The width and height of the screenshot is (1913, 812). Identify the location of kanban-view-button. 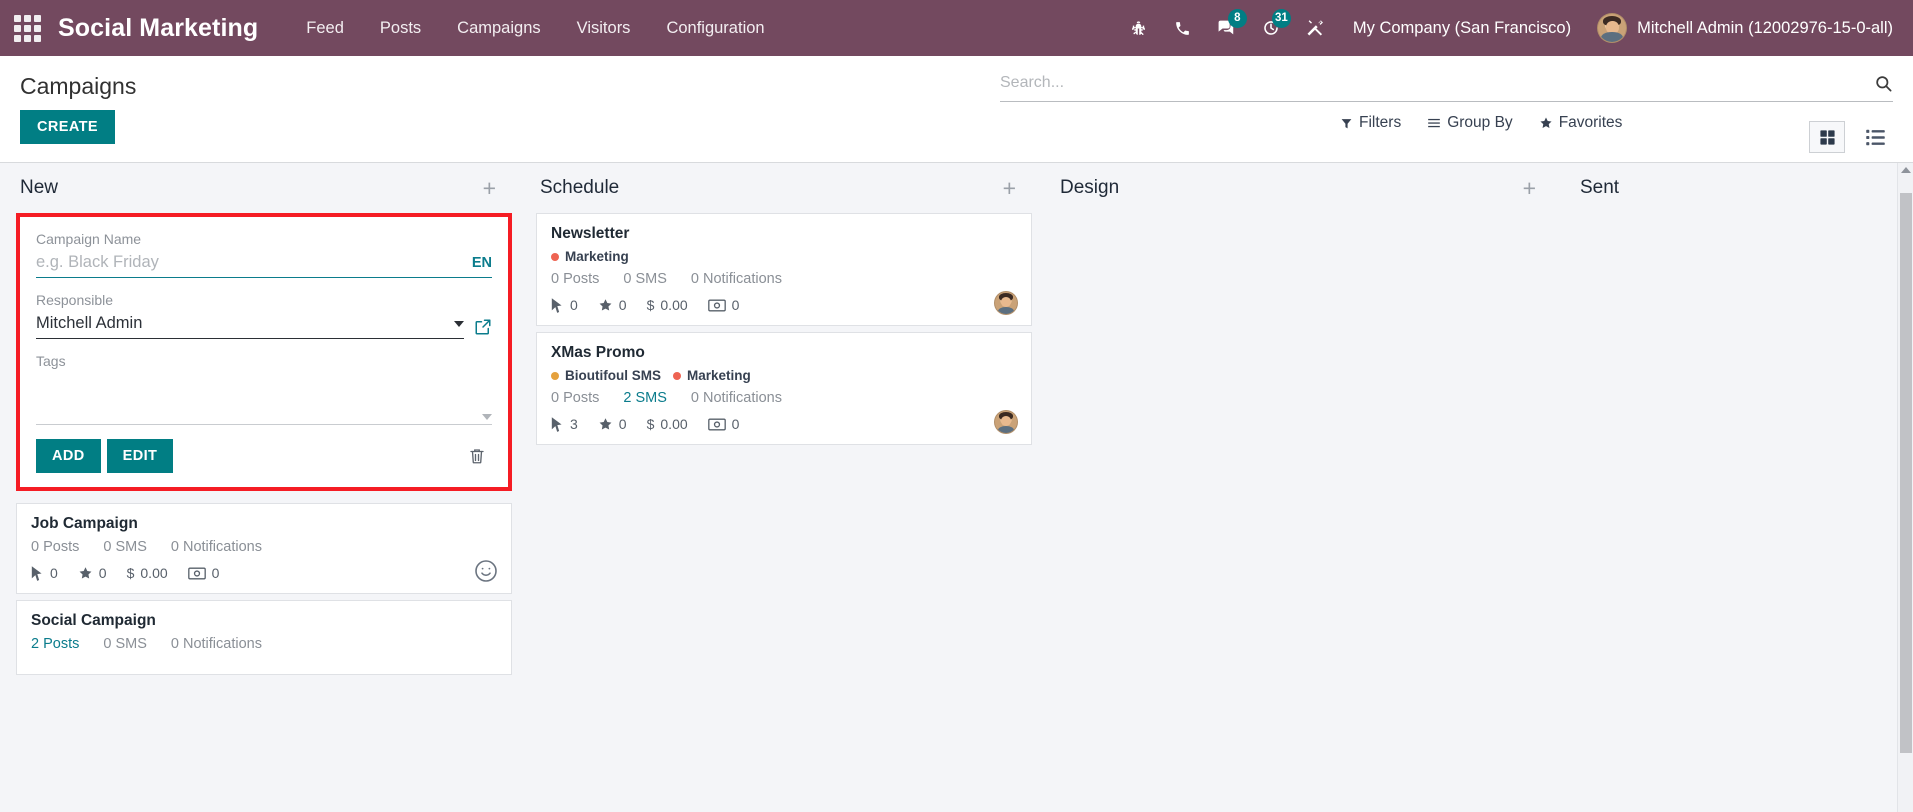
(1827, 137).